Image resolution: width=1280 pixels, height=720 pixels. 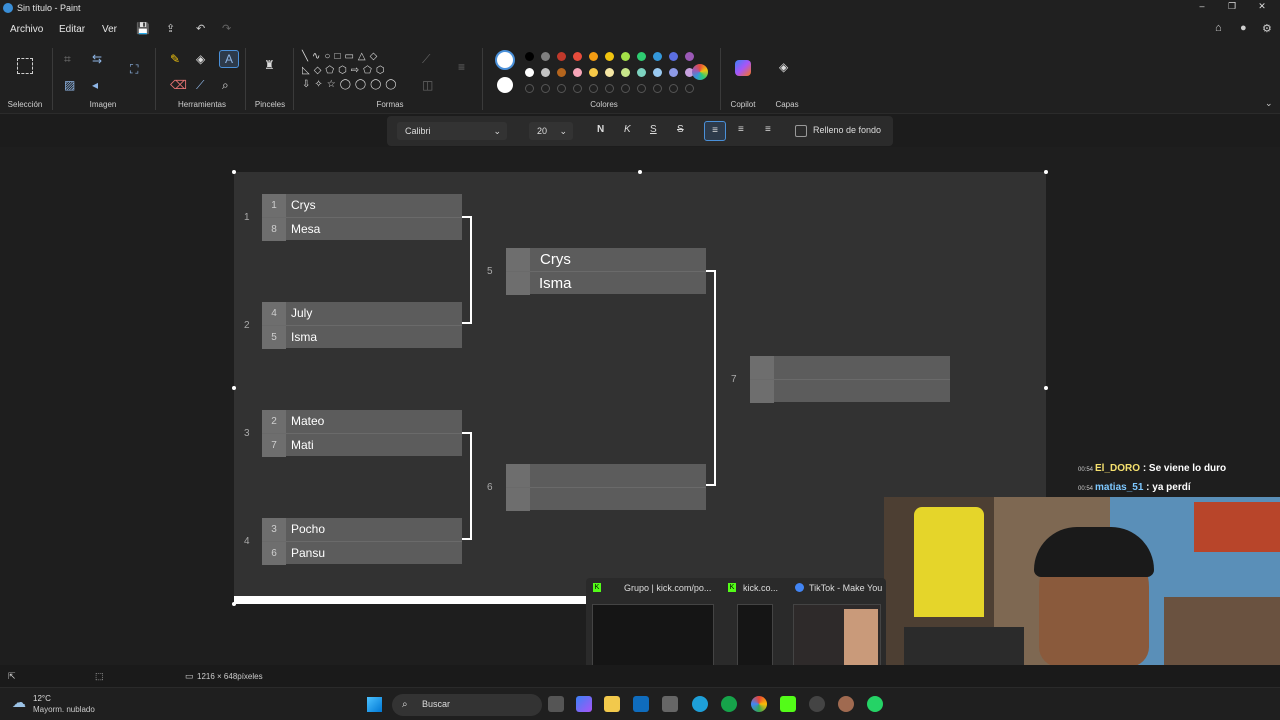 What do you see at coordinates (1262, 6) in the screenshot?
I see `close-button: ✕` at bounding box center [1262, 6].